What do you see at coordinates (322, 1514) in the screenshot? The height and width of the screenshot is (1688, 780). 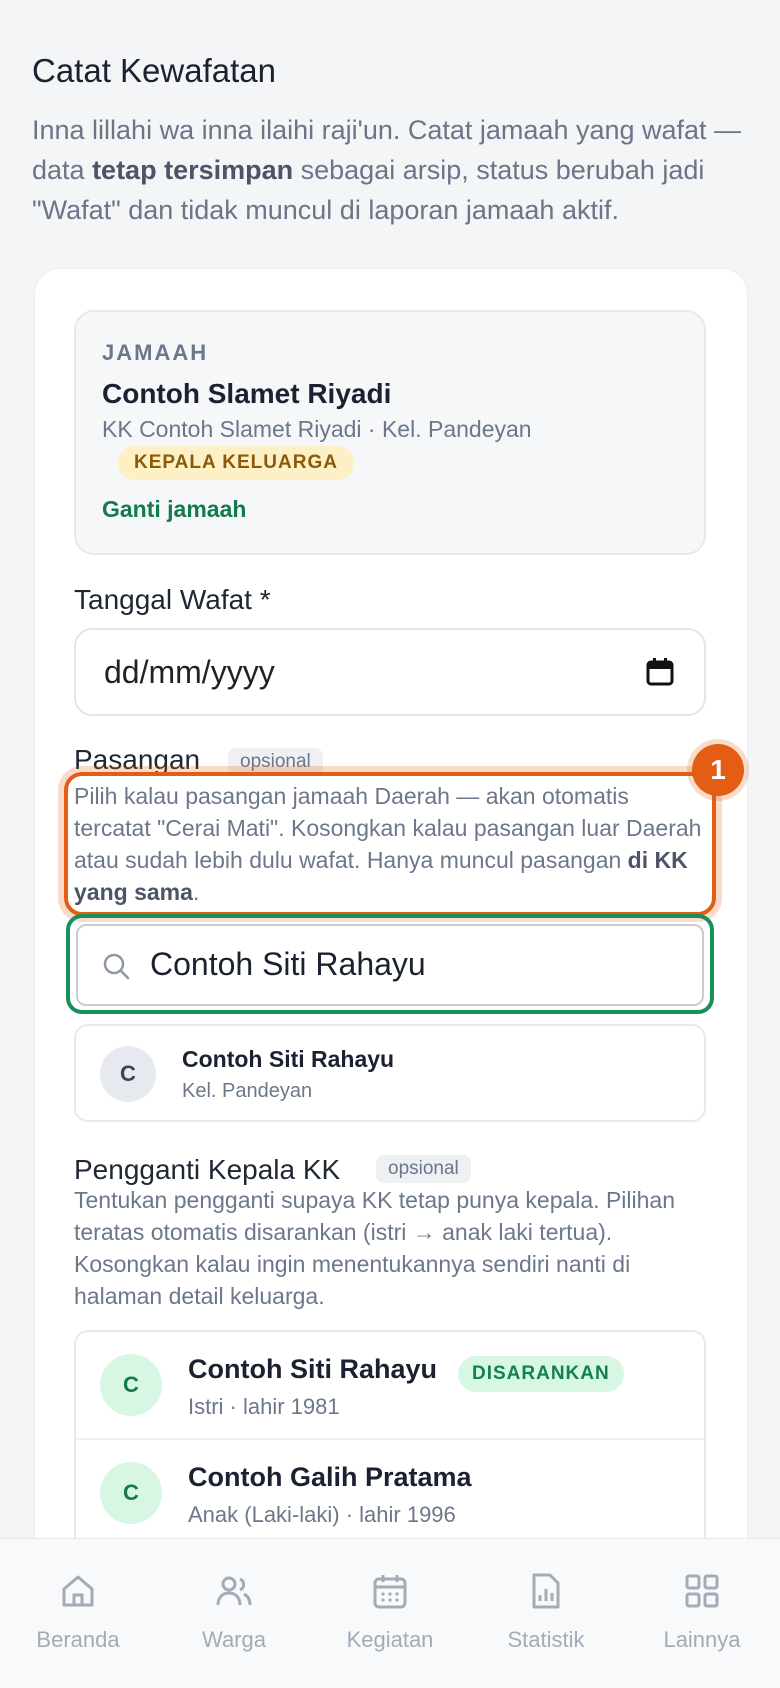 I see `candidate-subtitle: Anak (Laki-laki) · lahir 1996` at bounding box center [322, 1514].